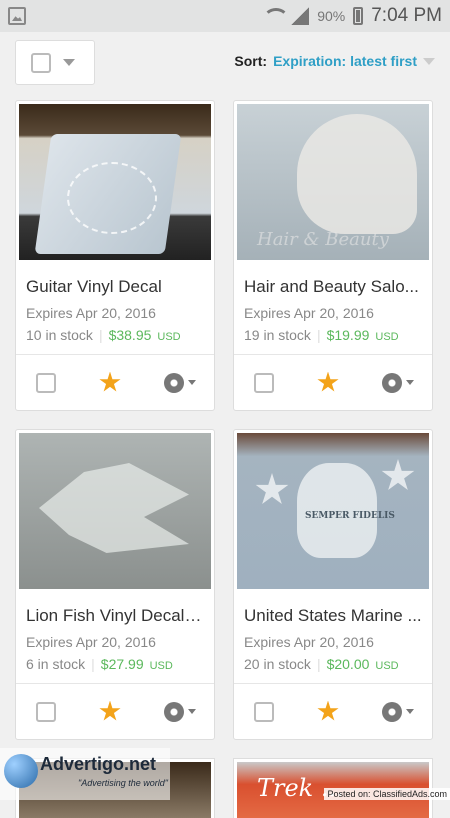 This screenshot has width=450, height=818. I want to click on sort-label: Sort:, so click(250, 61).